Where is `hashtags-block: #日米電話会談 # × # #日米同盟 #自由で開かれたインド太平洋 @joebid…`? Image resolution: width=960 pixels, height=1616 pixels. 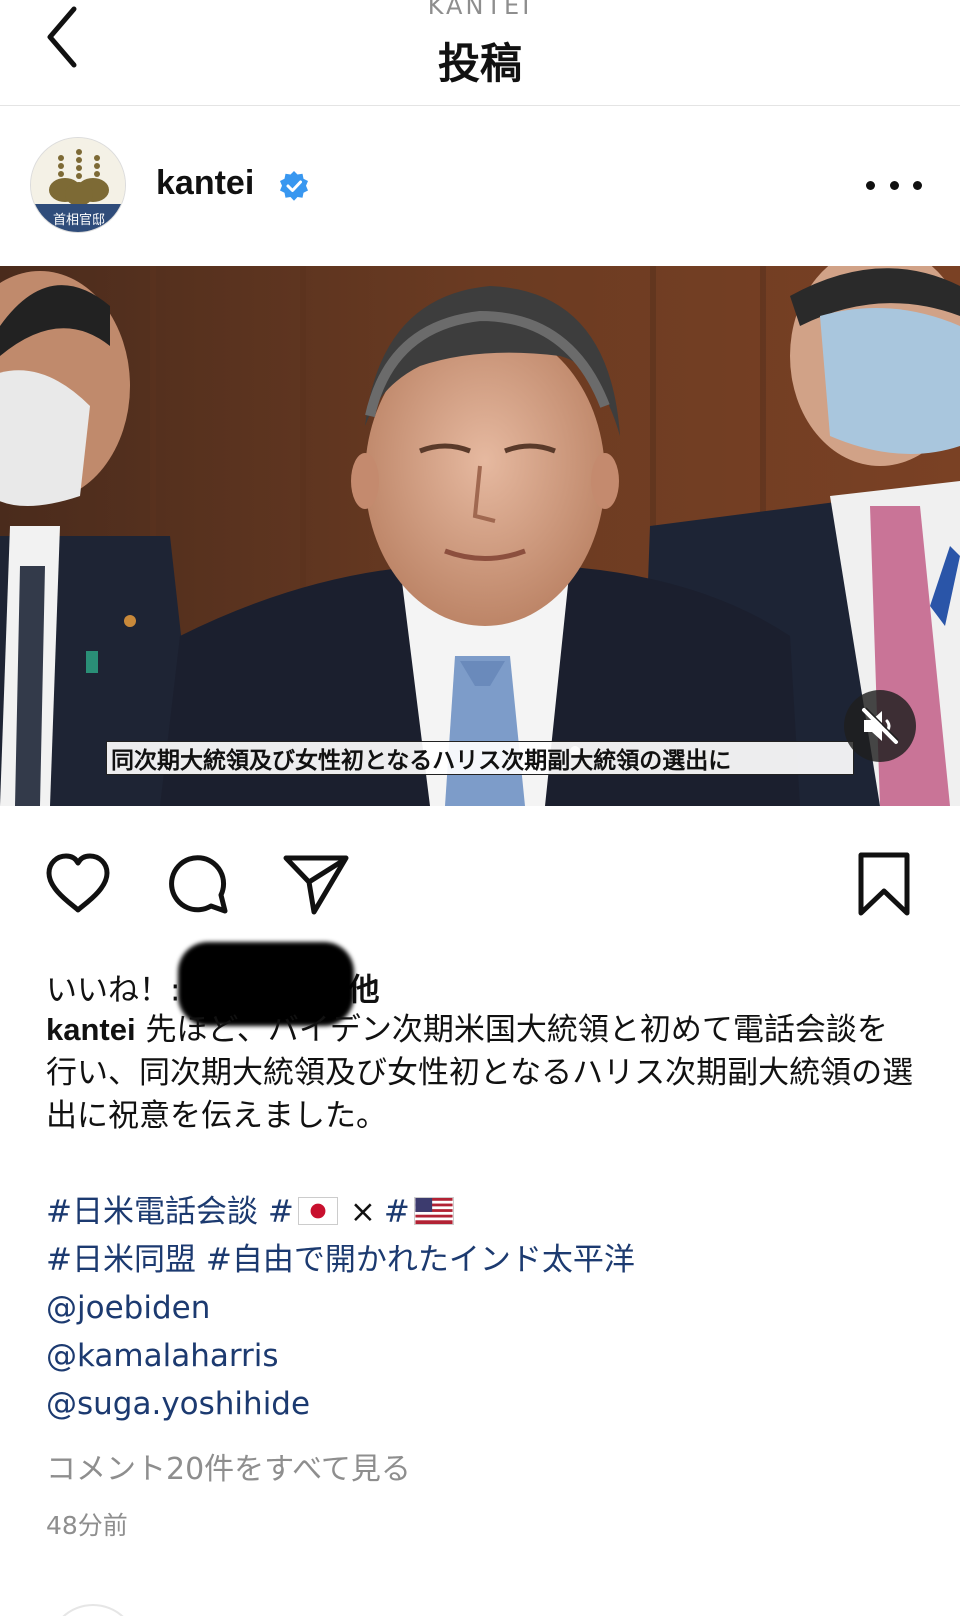
hashtags-block: #日米電話会談 # × # #日米同盟 #自由で開かれたインド太平洋 @joebid… is located at coordinates (481, 1308).